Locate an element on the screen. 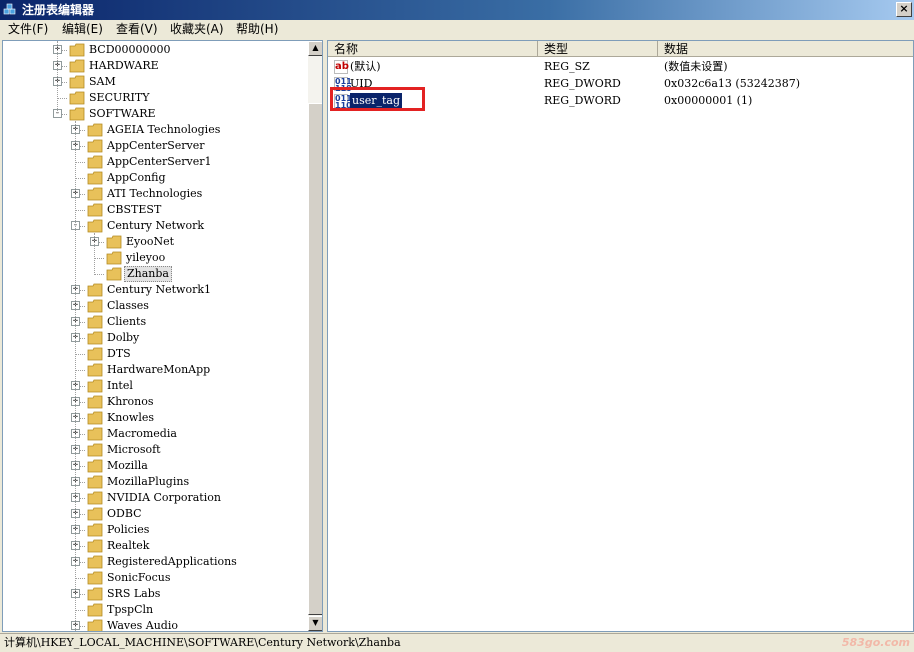 This screenshot has height=652, width=914. tree-item-label: Classes is located at coordinates (128, 305).